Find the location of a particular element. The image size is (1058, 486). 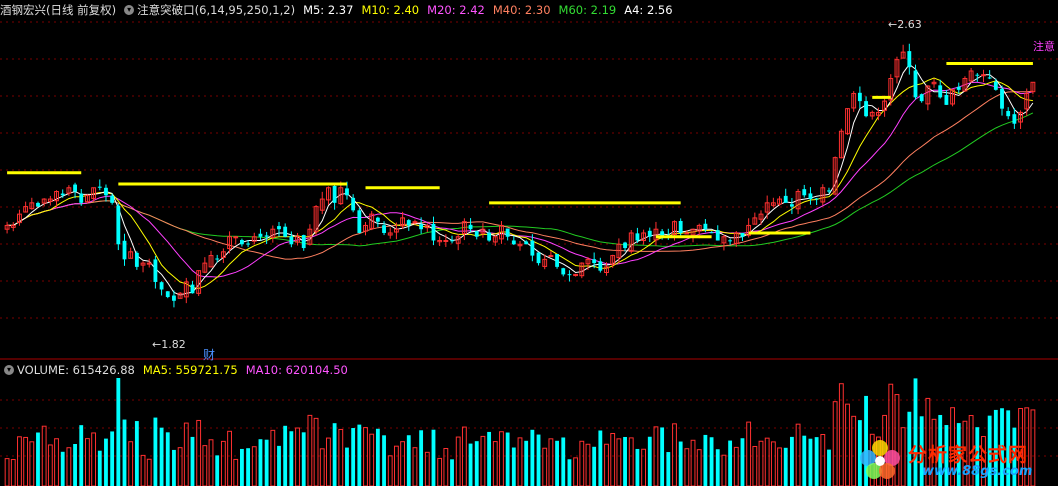

indicator-name: 注意突破口(6,14,95,250,1,2) is located at coordinates (216, 10).